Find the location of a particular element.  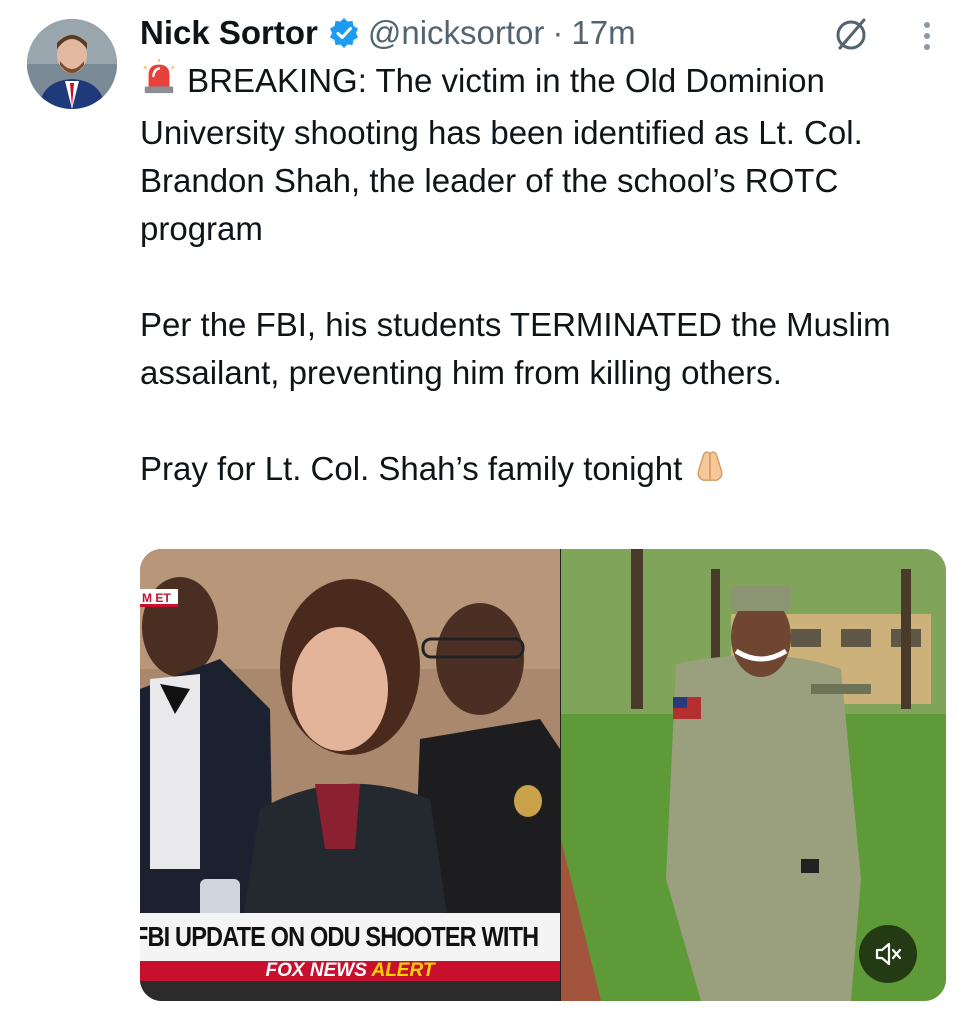

alert-brand: FOX NEWS is located at coordinates (316, 971).